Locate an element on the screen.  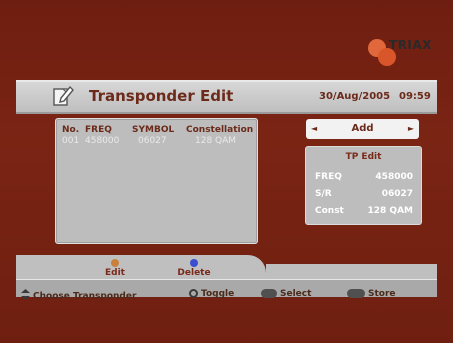
row-no: 001 is located at coordinates (71, 141).